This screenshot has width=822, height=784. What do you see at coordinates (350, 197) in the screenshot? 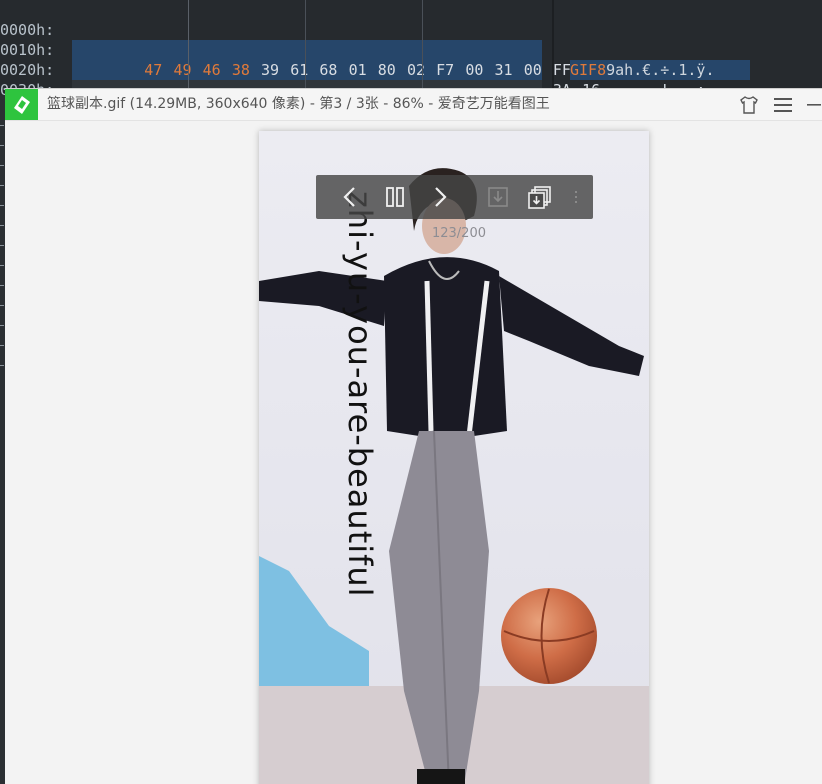
I see `previous-frame-icon` at bounding box center [350, 197].